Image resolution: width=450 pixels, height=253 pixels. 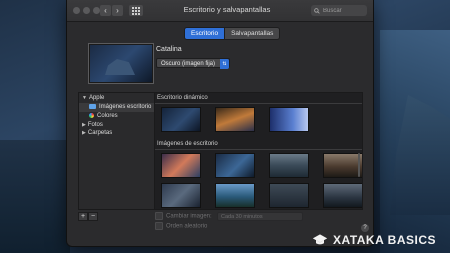 I want to click on tab-bar: Escritorio Salvapantallas, so click(x=232, y=33).